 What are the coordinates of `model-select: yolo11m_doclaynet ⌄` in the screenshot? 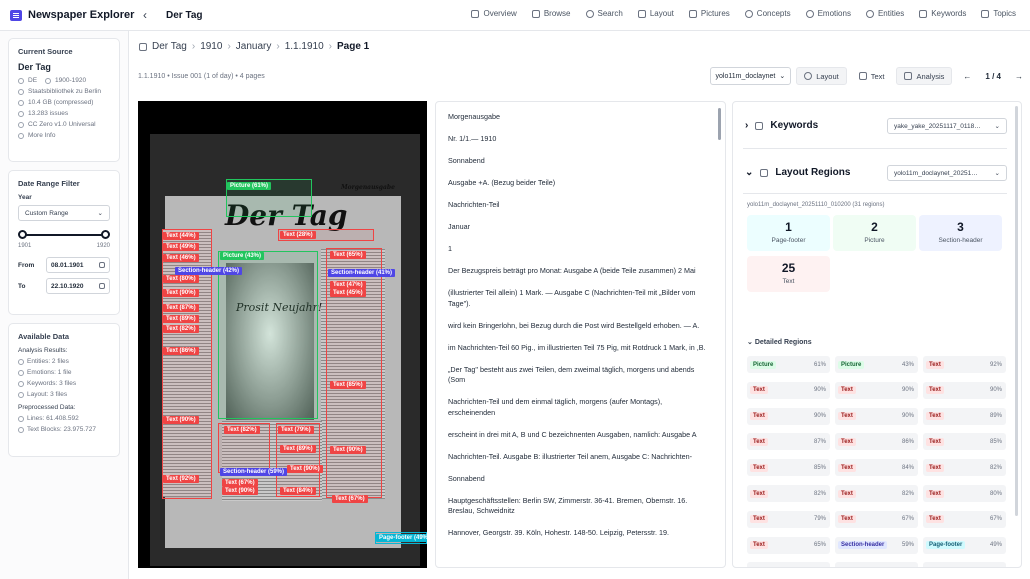 It's located at (750, 76).